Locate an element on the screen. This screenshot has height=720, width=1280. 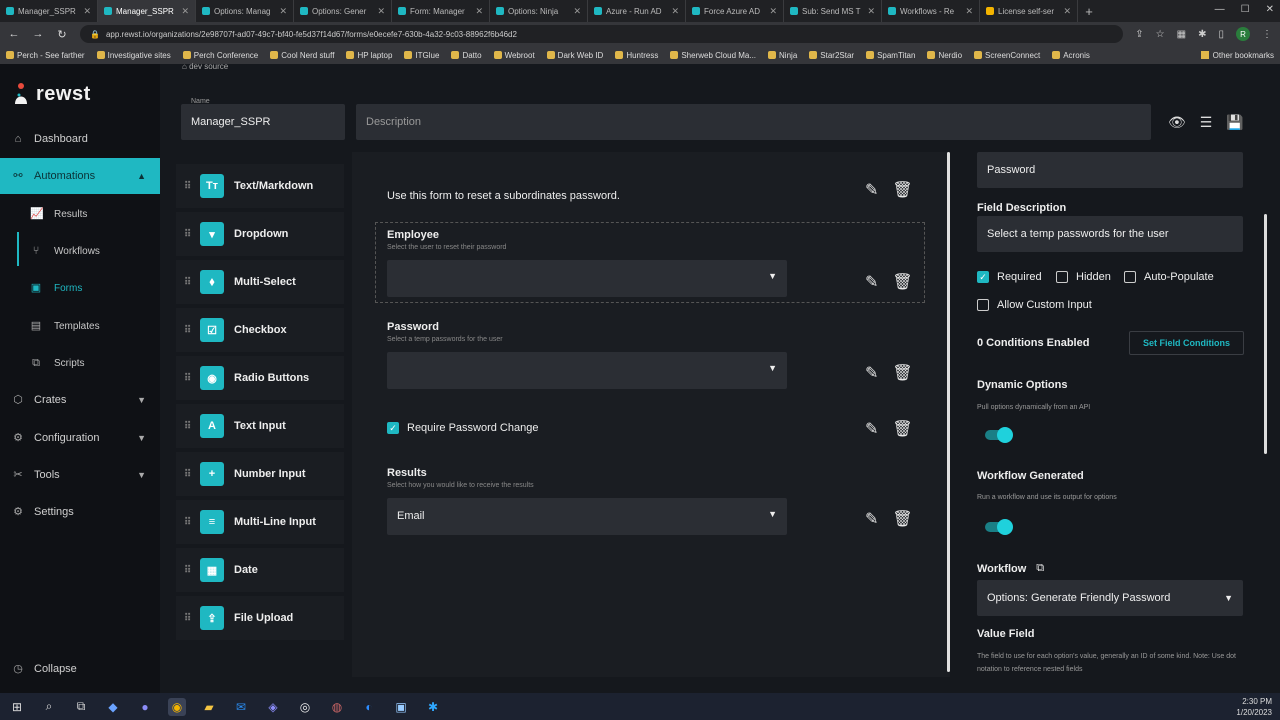
bookmark-item: Nerdio is located at coordinates (944, 55).